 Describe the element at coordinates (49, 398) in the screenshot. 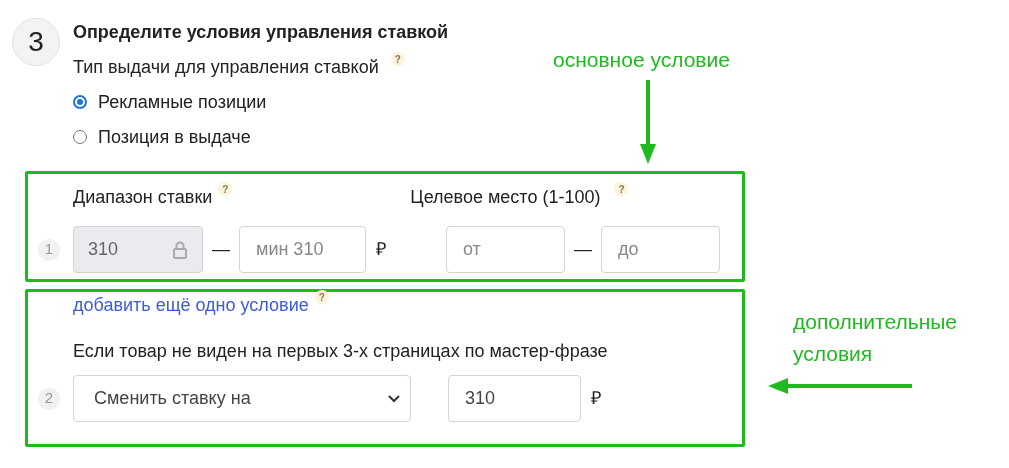

I see `condition-number: 2` at that location.